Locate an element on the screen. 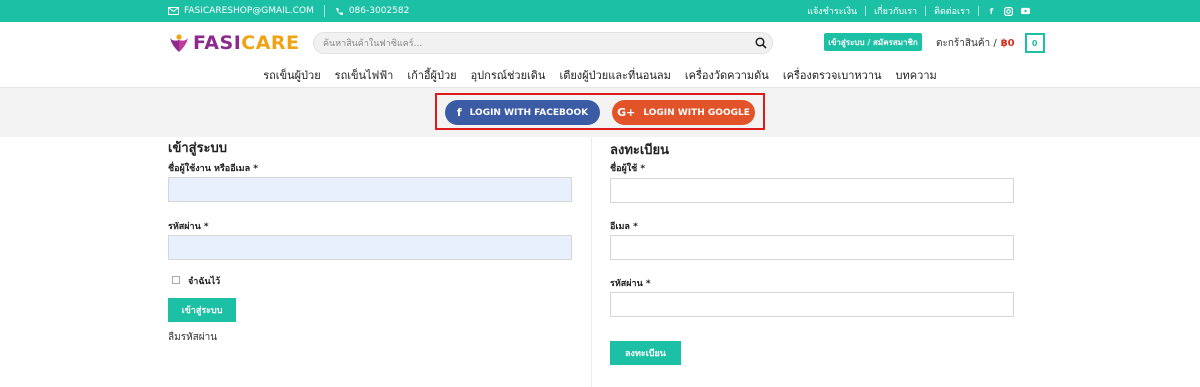  forgot-password-link: ลืมรหัสผ่าน is located at coordinates (192, 337).